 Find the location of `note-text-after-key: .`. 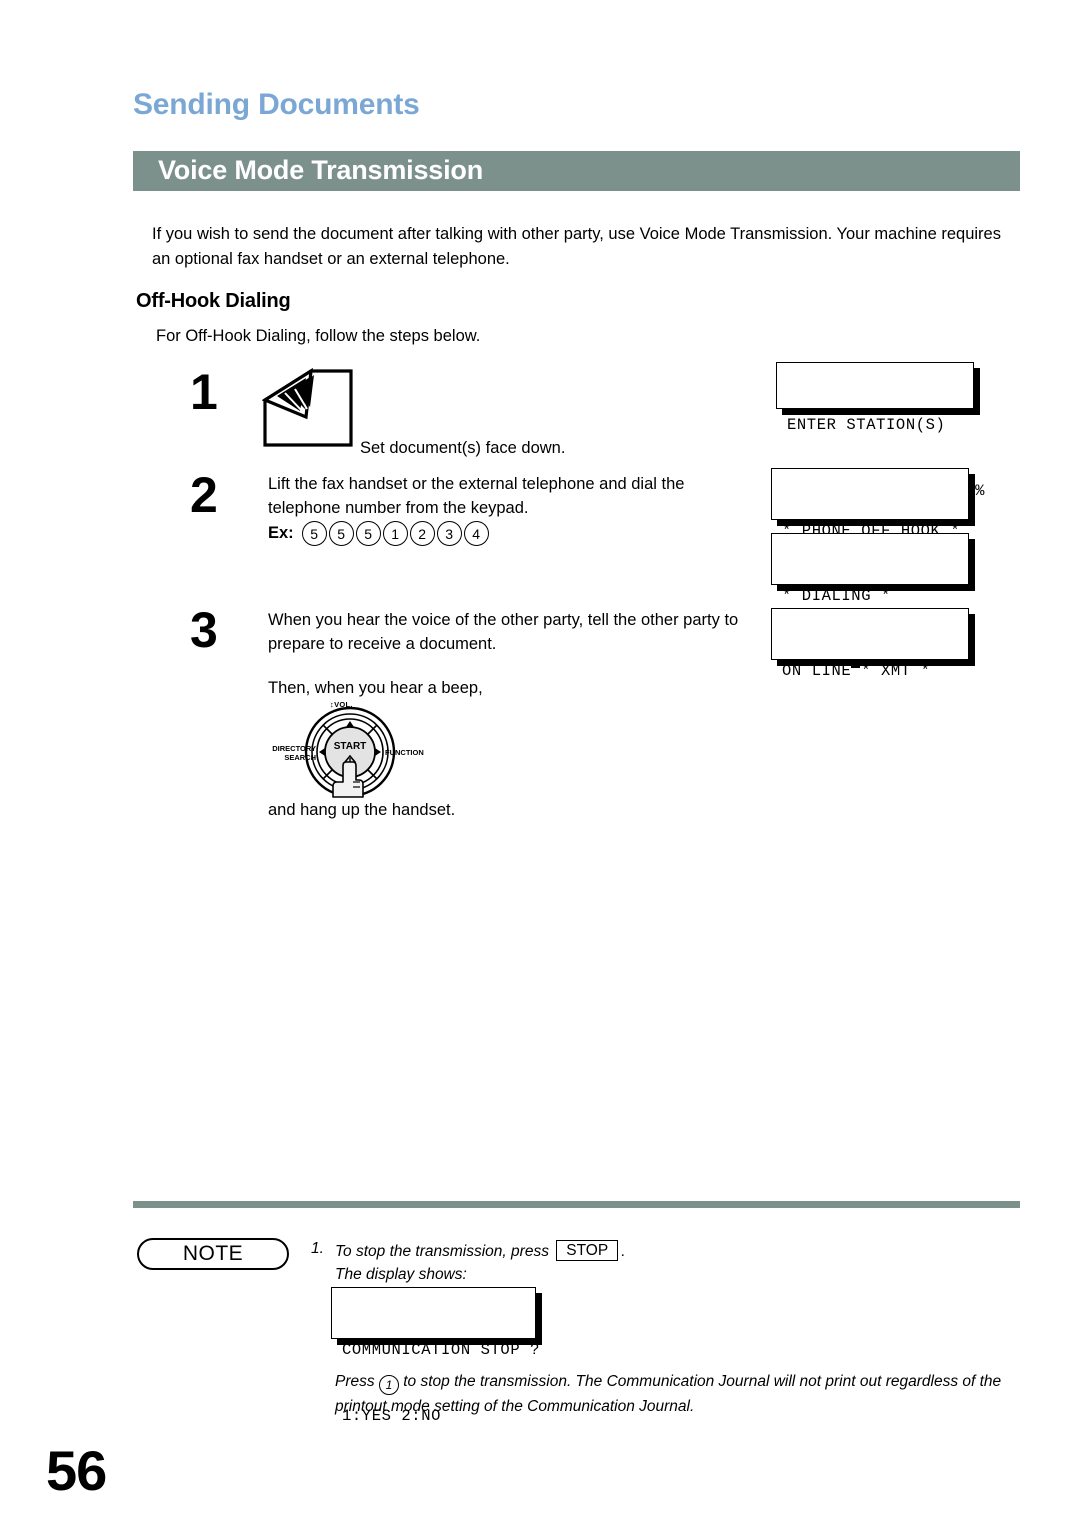

note-text-after-key: . is located at coordinates (623, 1251).